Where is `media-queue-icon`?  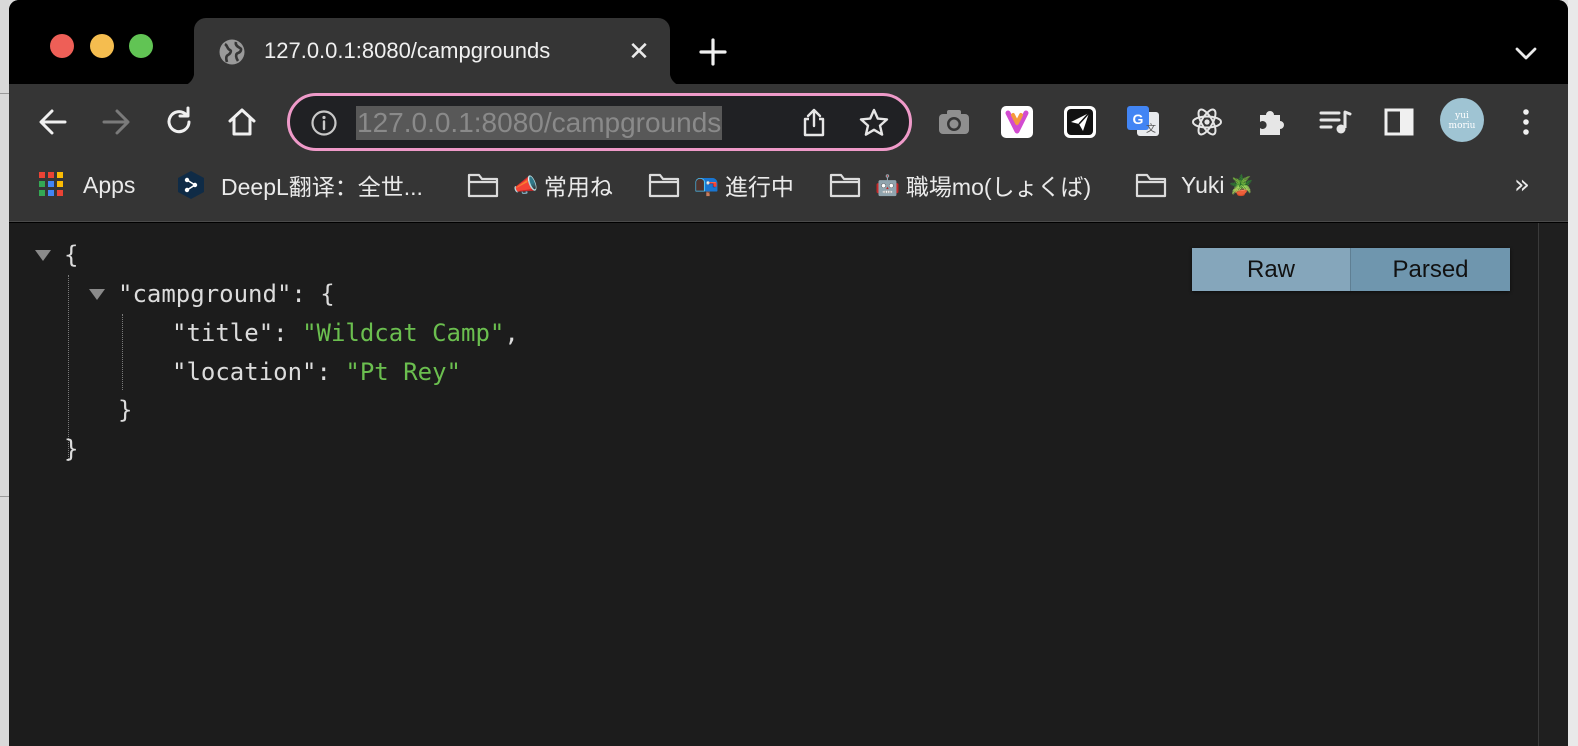
media-queue-icon is located at coordinates (1335, 122).